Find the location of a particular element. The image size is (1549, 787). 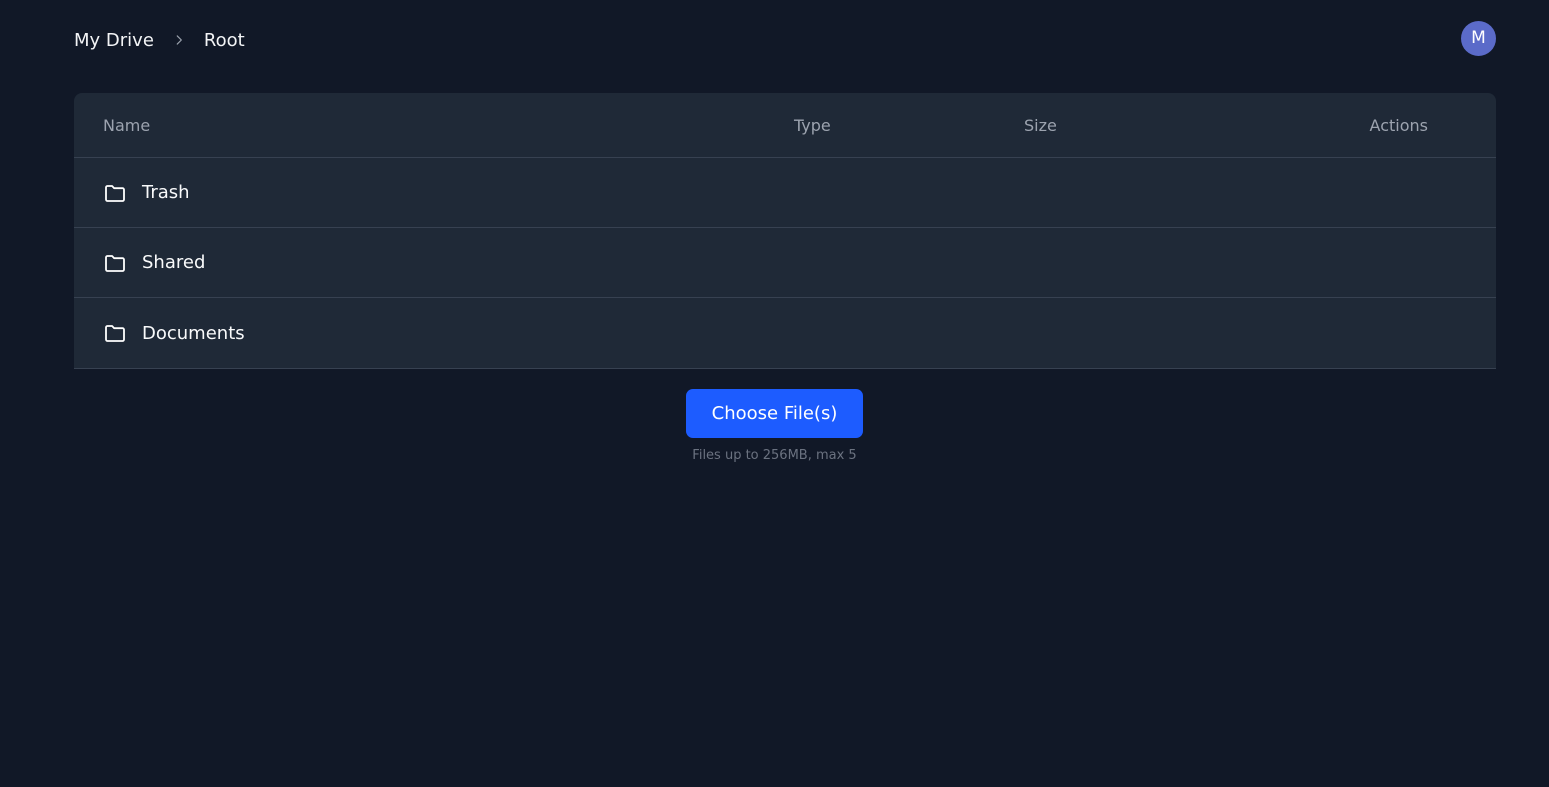

row-name: Shared is located at coordinates (174, 262).